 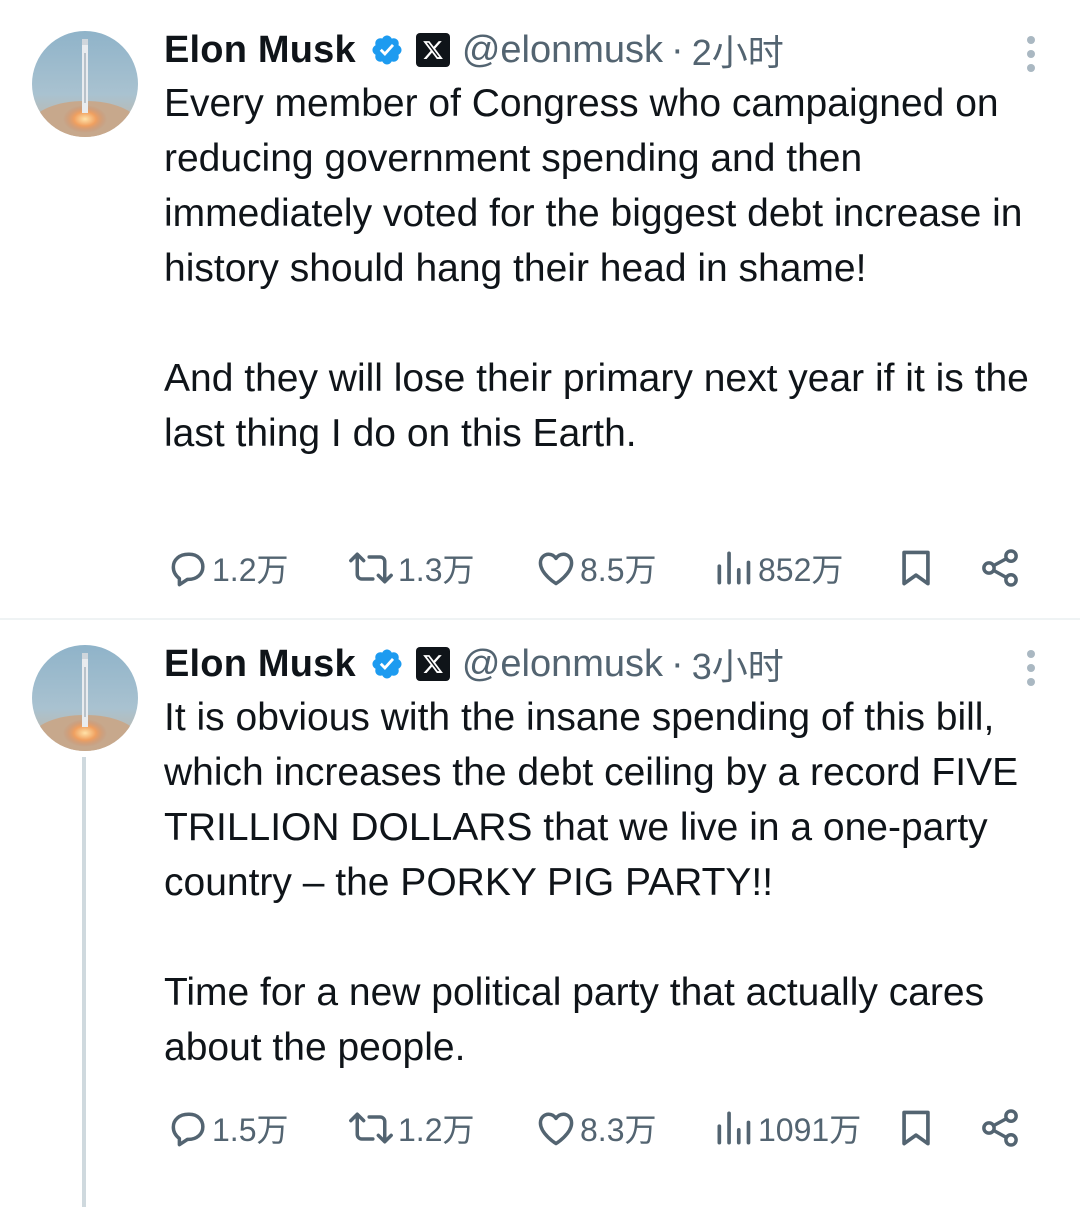 I want to click on reply-count: 1.5万, so click(x=250, y=1130).